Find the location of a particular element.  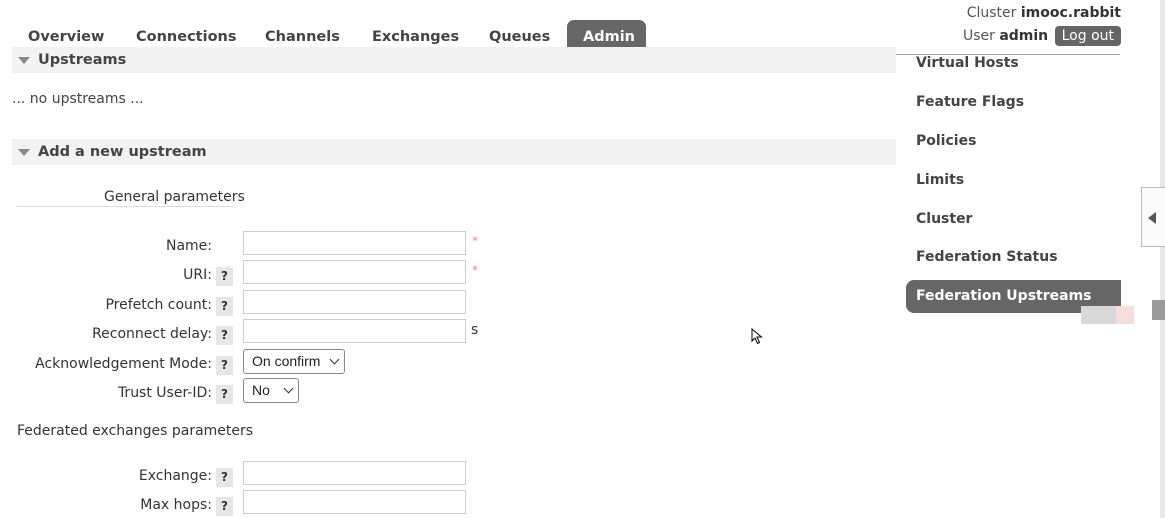

upstreams-title: Upstreams is located at coordinates (82, 60).